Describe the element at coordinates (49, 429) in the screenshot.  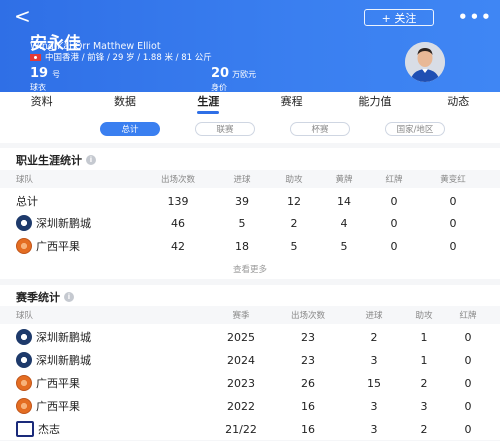
I see `team-name: 杰志` at that location.